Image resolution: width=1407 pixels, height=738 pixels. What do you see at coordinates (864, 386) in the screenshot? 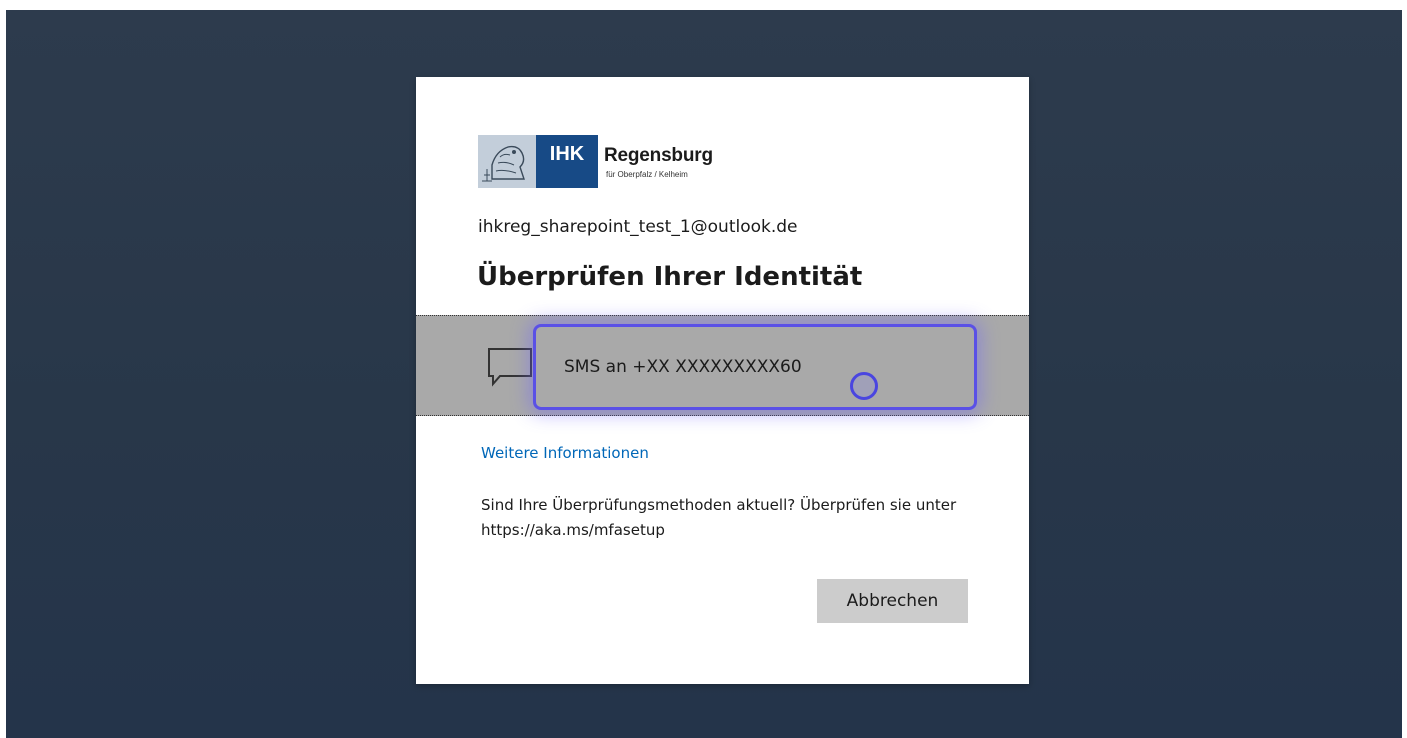
I see `pointer-indicator` at bounding box center [864, 386].